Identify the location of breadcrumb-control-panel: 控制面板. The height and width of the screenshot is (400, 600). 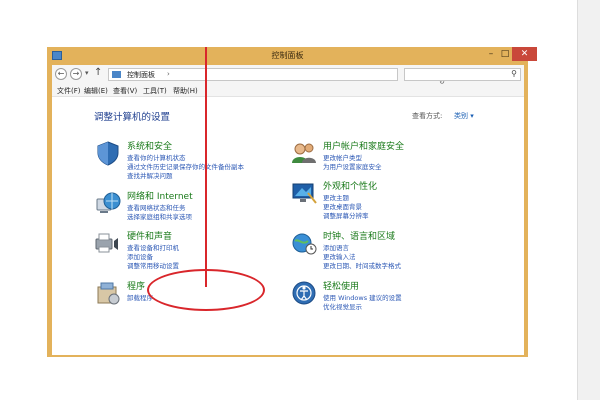
(141, 75).